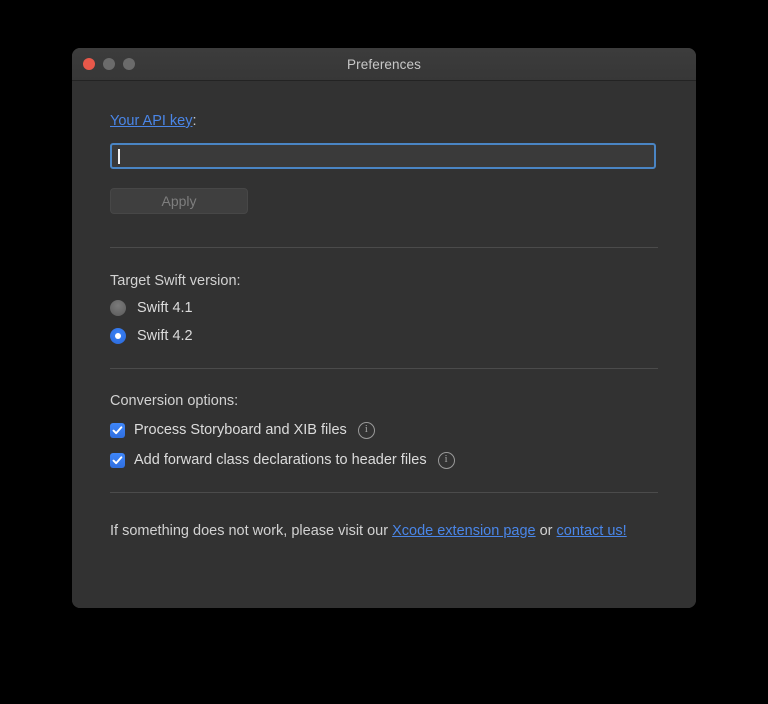 Image resolution: width=768 pixels, height=704 pixels. What do you see at coordinates (592, 531) in the screenshot?
I see `contact-us-link: contact us!` at bounding box center [592, 531].